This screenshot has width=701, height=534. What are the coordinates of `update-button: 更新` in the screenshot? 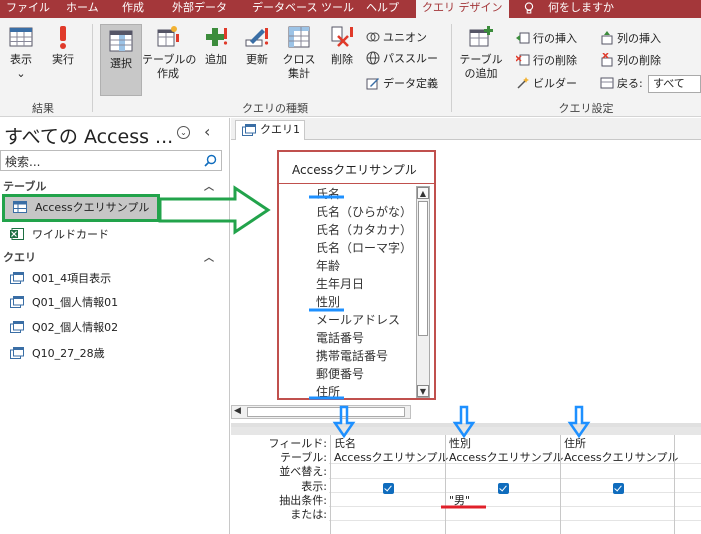 It's located at (257, 45).